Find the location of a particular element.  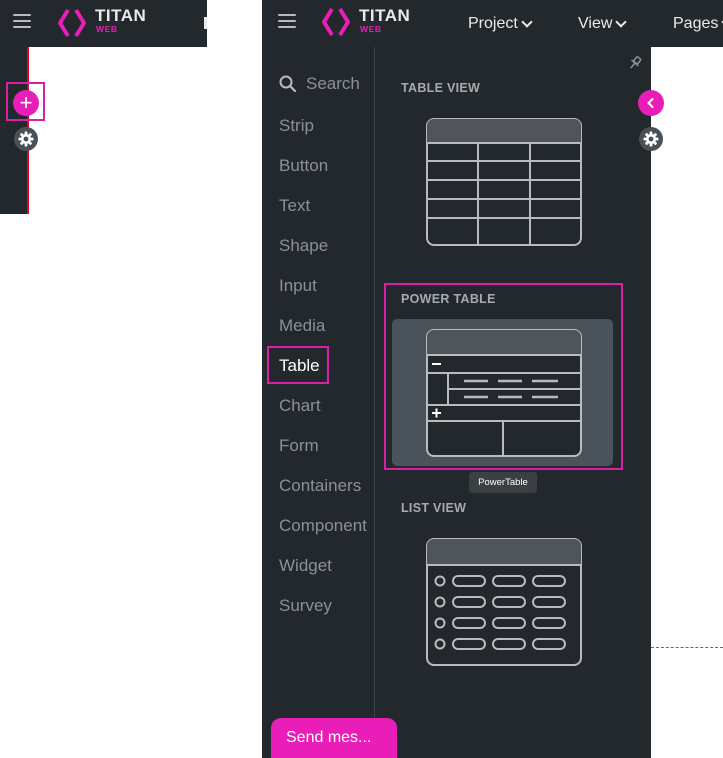

table-view-card is located at coordinates (502, 181).